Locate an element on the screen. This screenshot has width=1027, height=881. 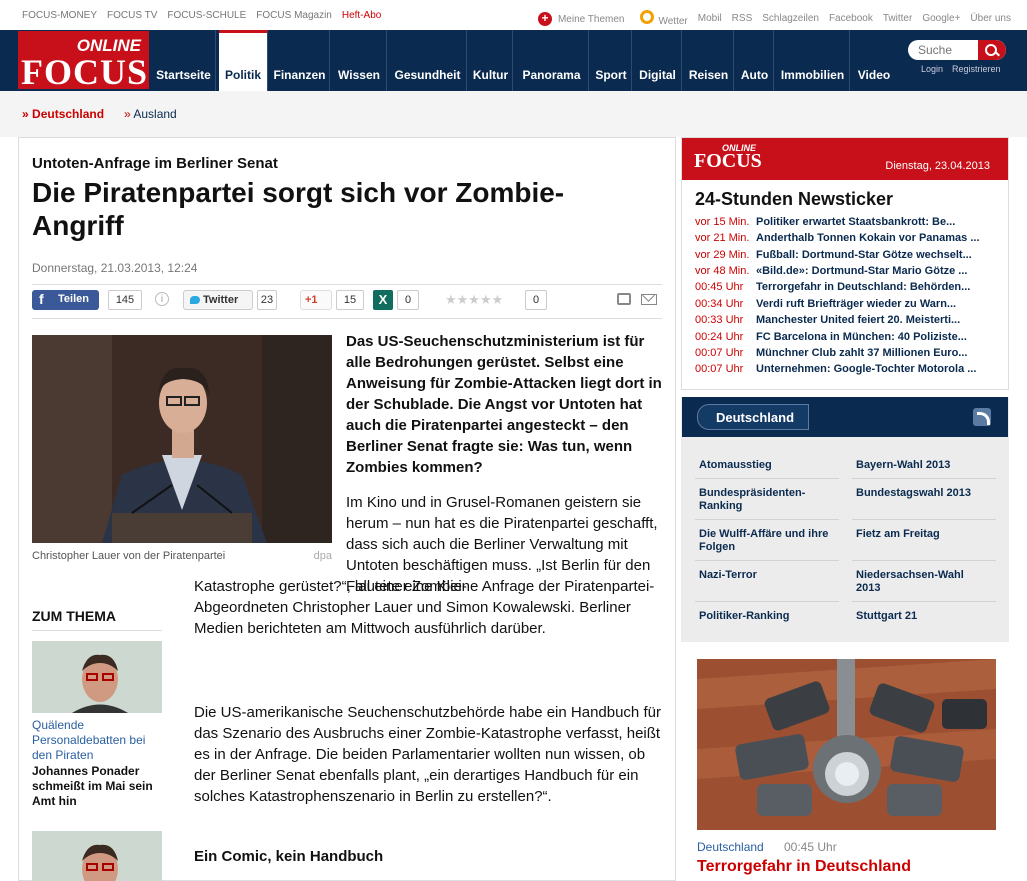
teaser-title: Terrorgefahr in Deutschland is located at coordinates (804, 867).